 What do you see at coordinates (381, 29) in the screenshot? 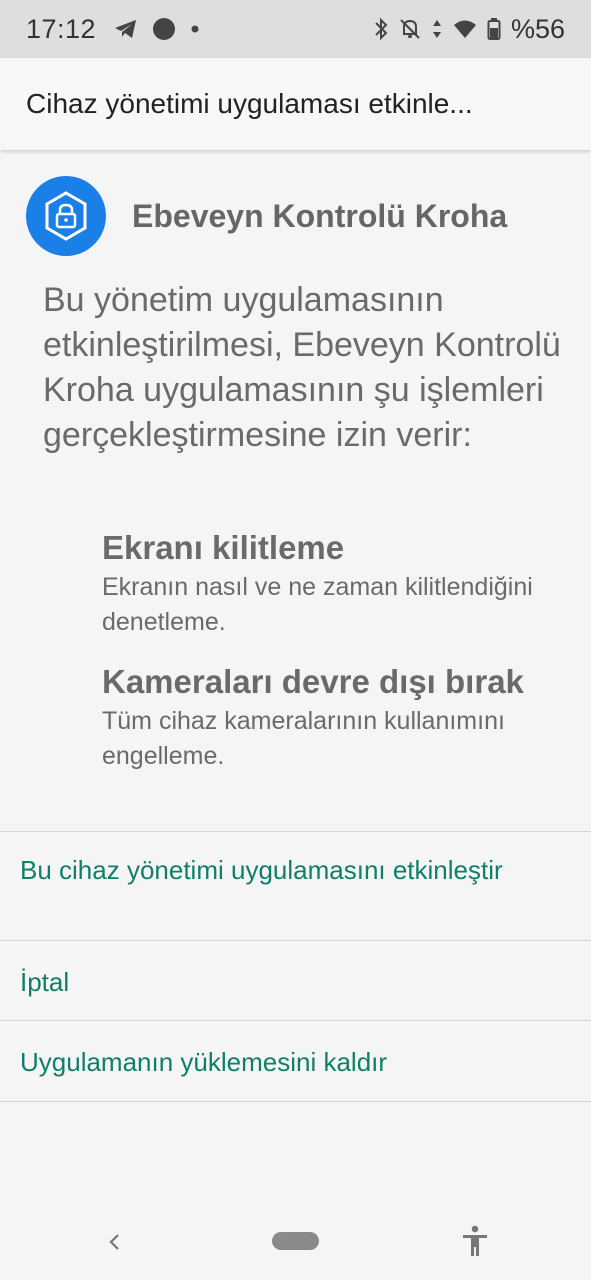
I see `bluetooth-icon` at bounding box center [381, 29].